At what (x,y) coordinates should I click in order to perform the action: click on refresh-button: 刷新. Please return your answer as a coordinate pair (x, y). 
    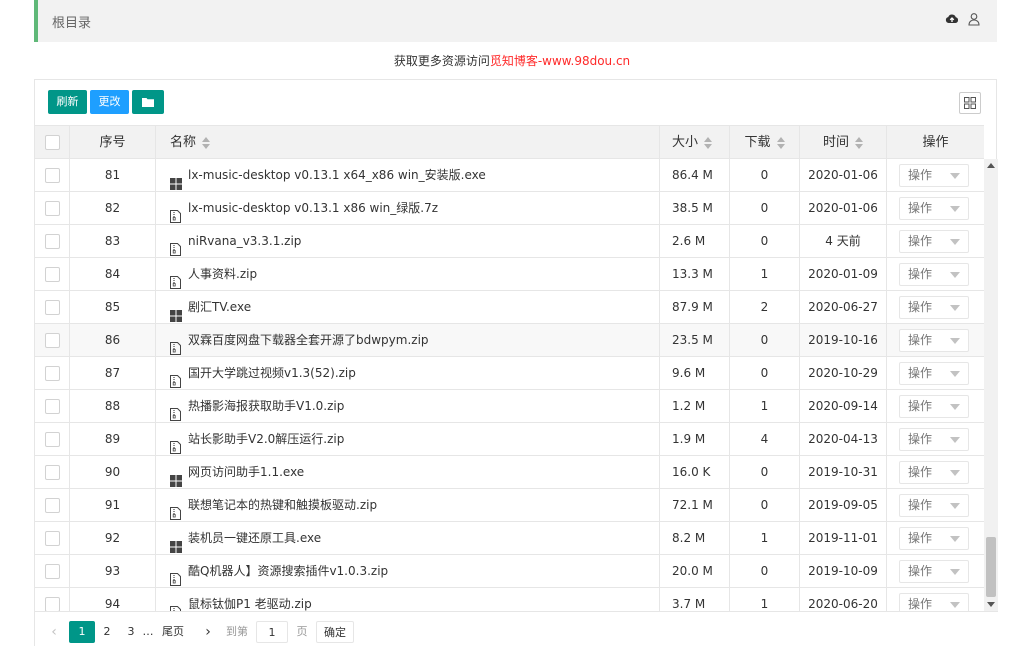
    Looking at the image, I should click on (67, 102).